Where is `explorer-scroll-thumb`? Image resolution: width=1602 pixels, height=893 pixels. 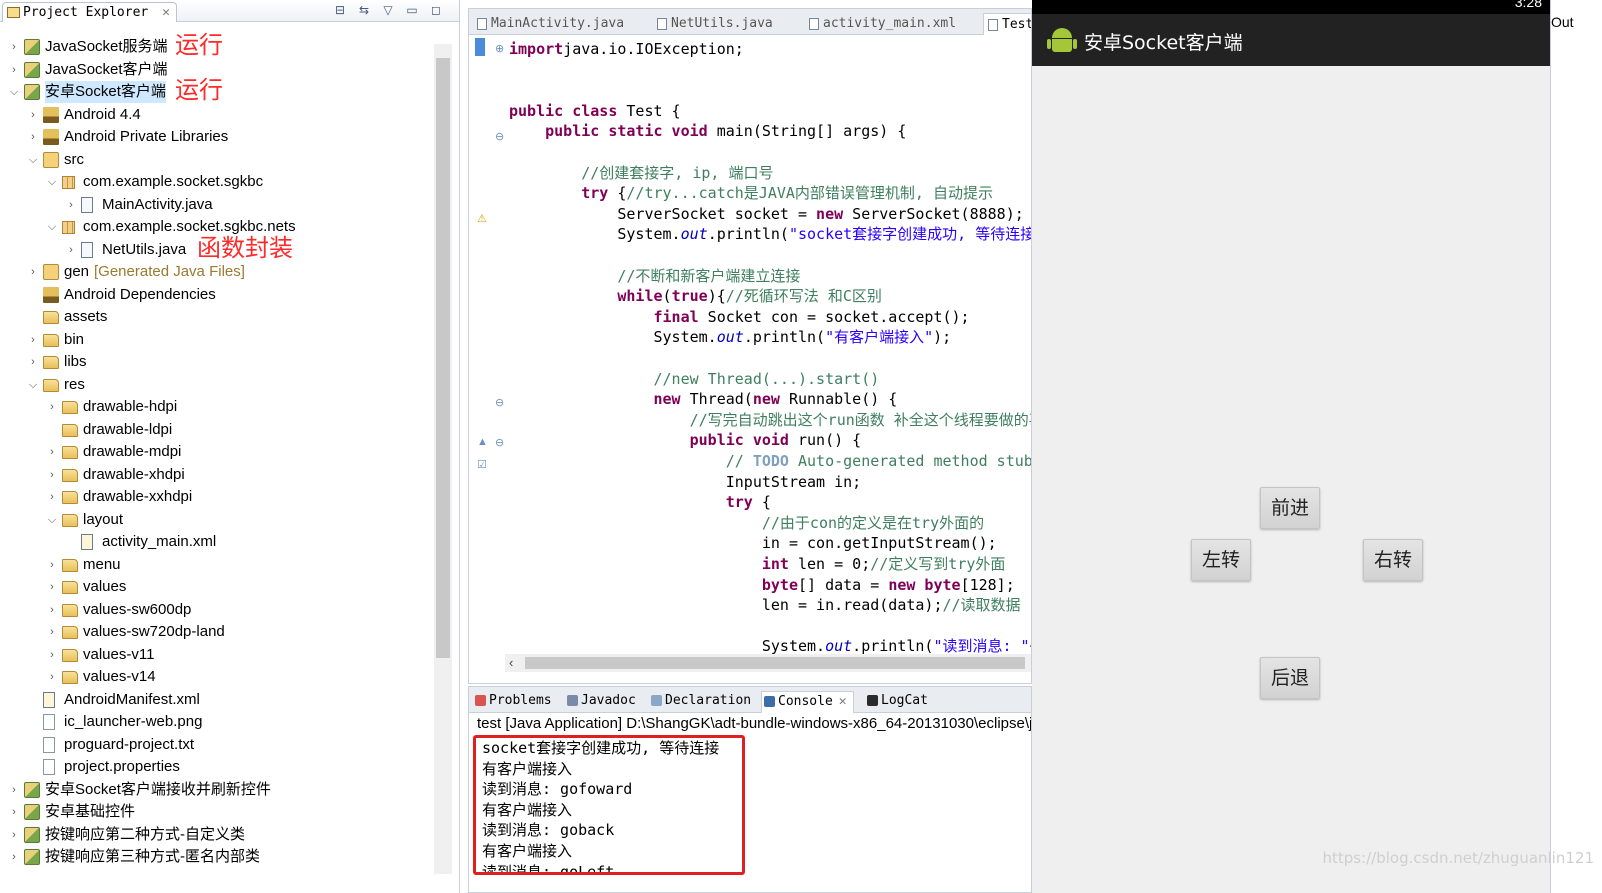
explorer-scroll-thumb is located at coordinates (443, 358).